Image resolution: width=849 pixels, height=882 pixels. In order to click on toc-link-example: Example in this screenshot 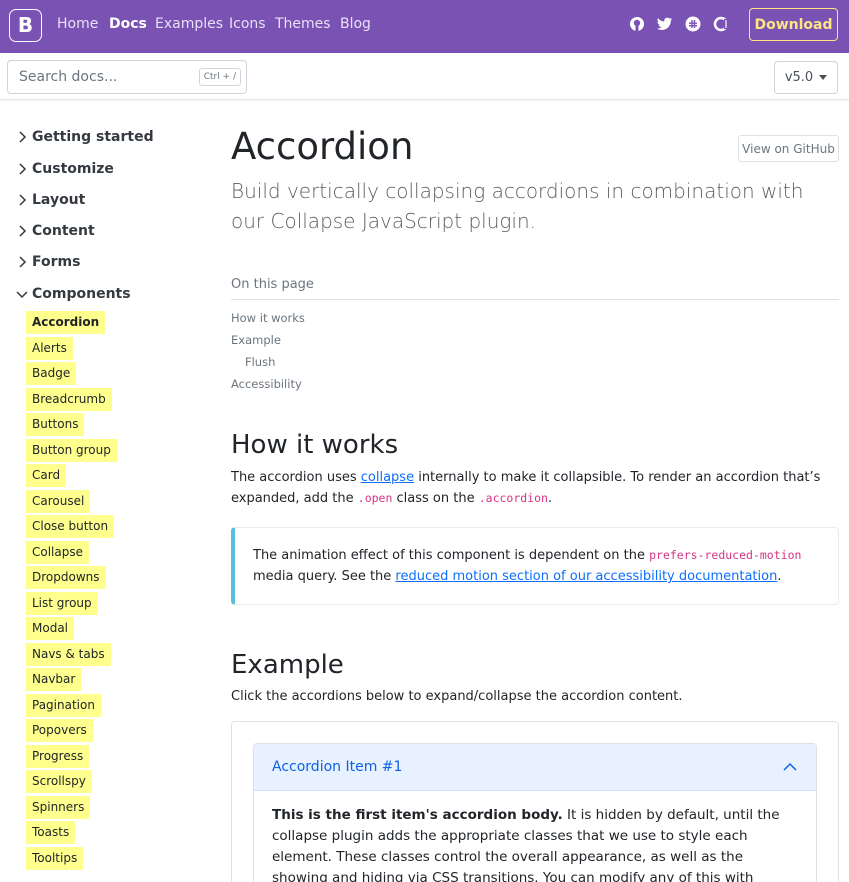, I will do `click(256, 340)`.